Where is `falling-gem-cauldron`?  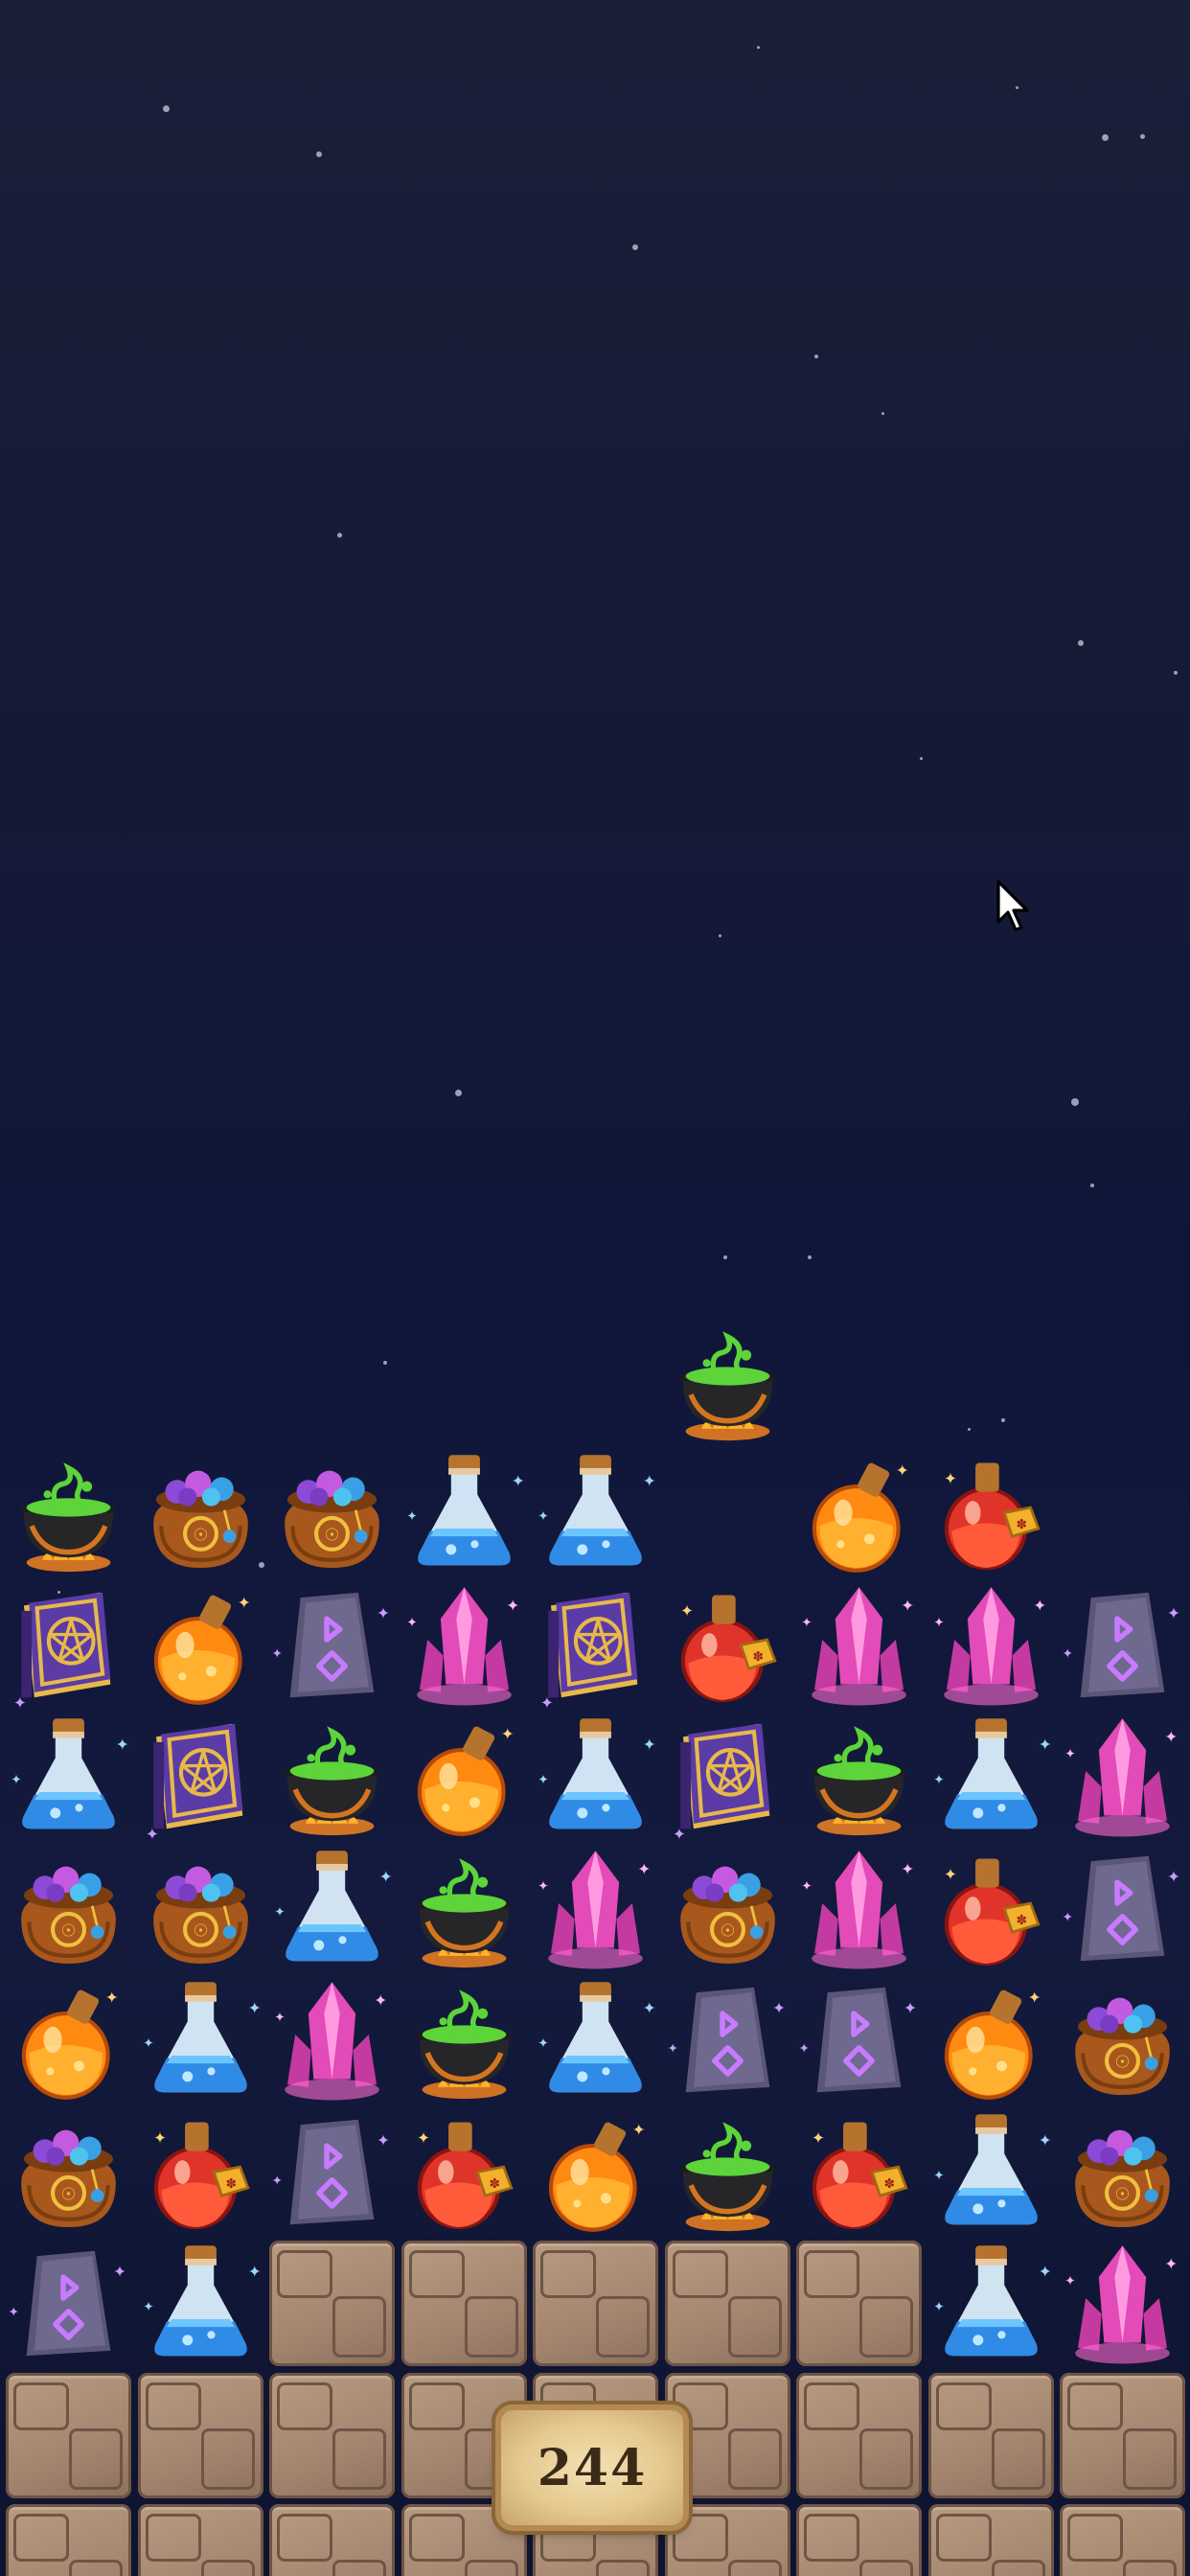
falling-gem-cauldron is located at coordinates (728, 1381).